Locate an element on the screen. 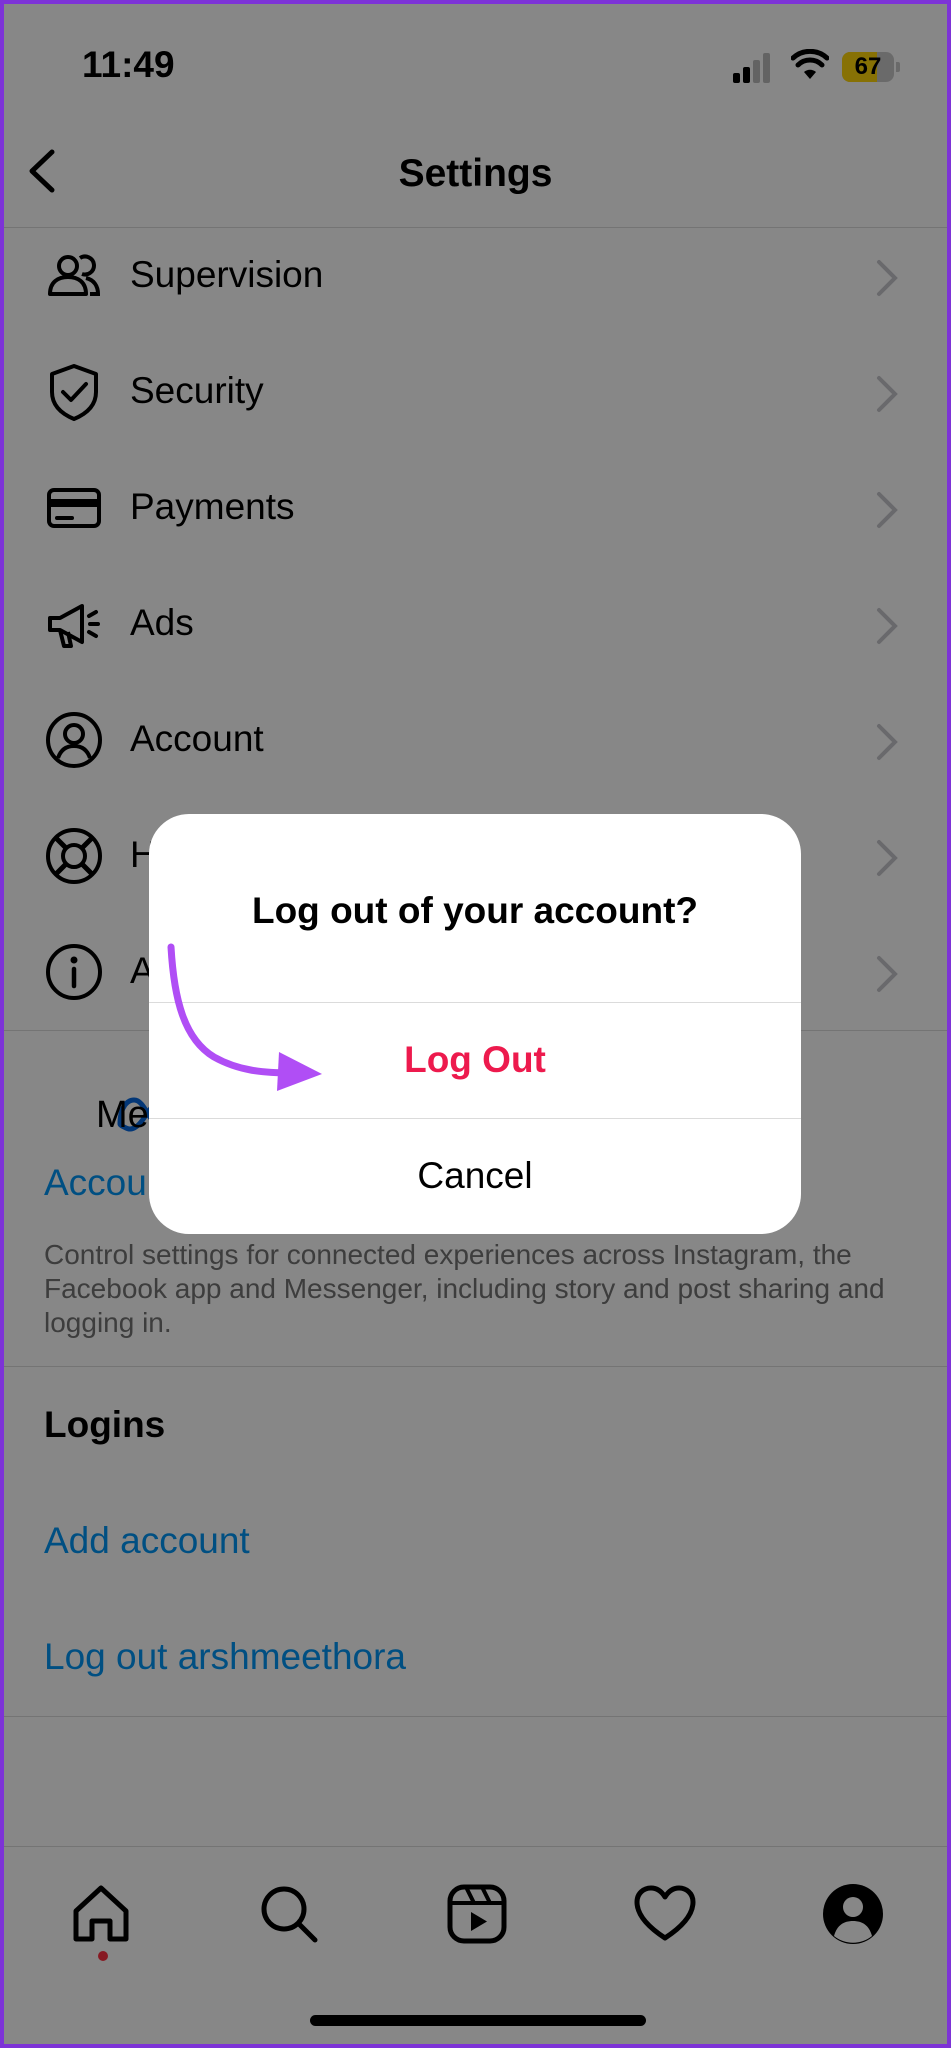 The height and width of the screenshot is (2048, 951). cancel-button: Cancel is located at coordinates (475, 1176).